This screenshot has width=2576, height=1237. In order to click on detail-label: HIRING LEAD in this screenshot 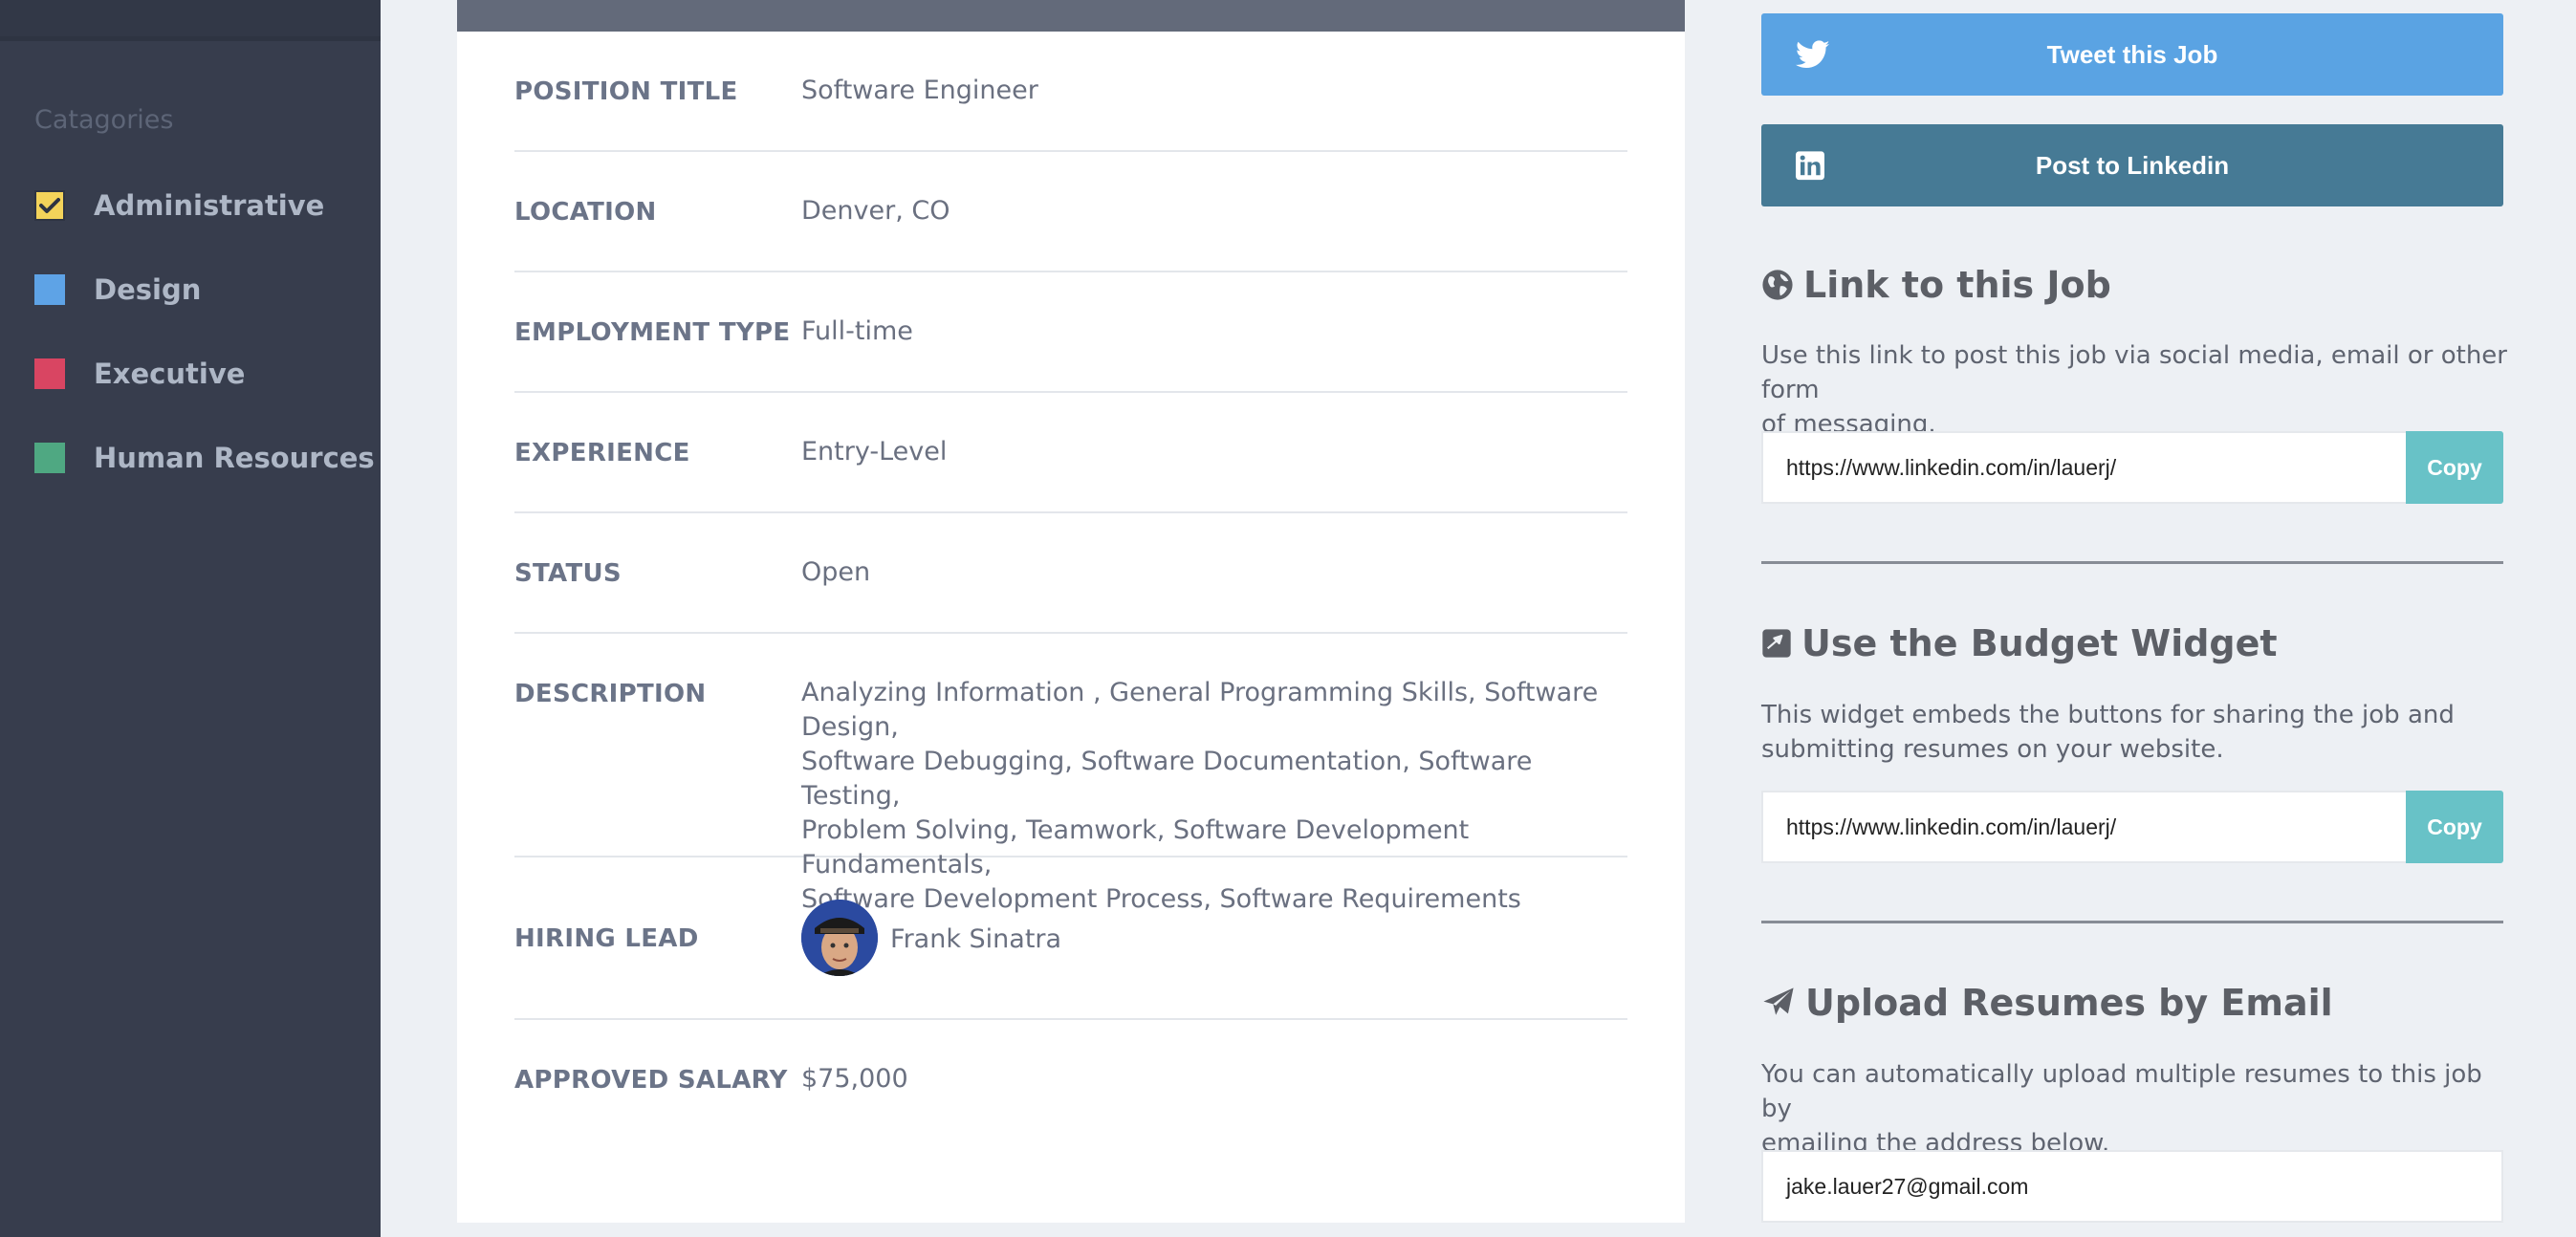, I will do `click(606, 938)`.